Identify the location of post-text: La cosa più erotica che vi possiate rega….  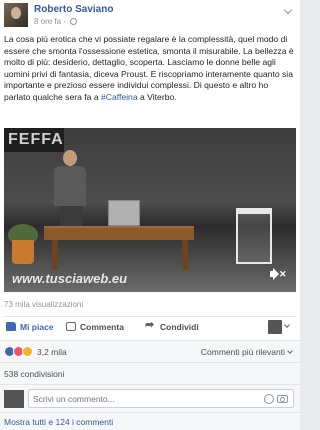
(150, 69).